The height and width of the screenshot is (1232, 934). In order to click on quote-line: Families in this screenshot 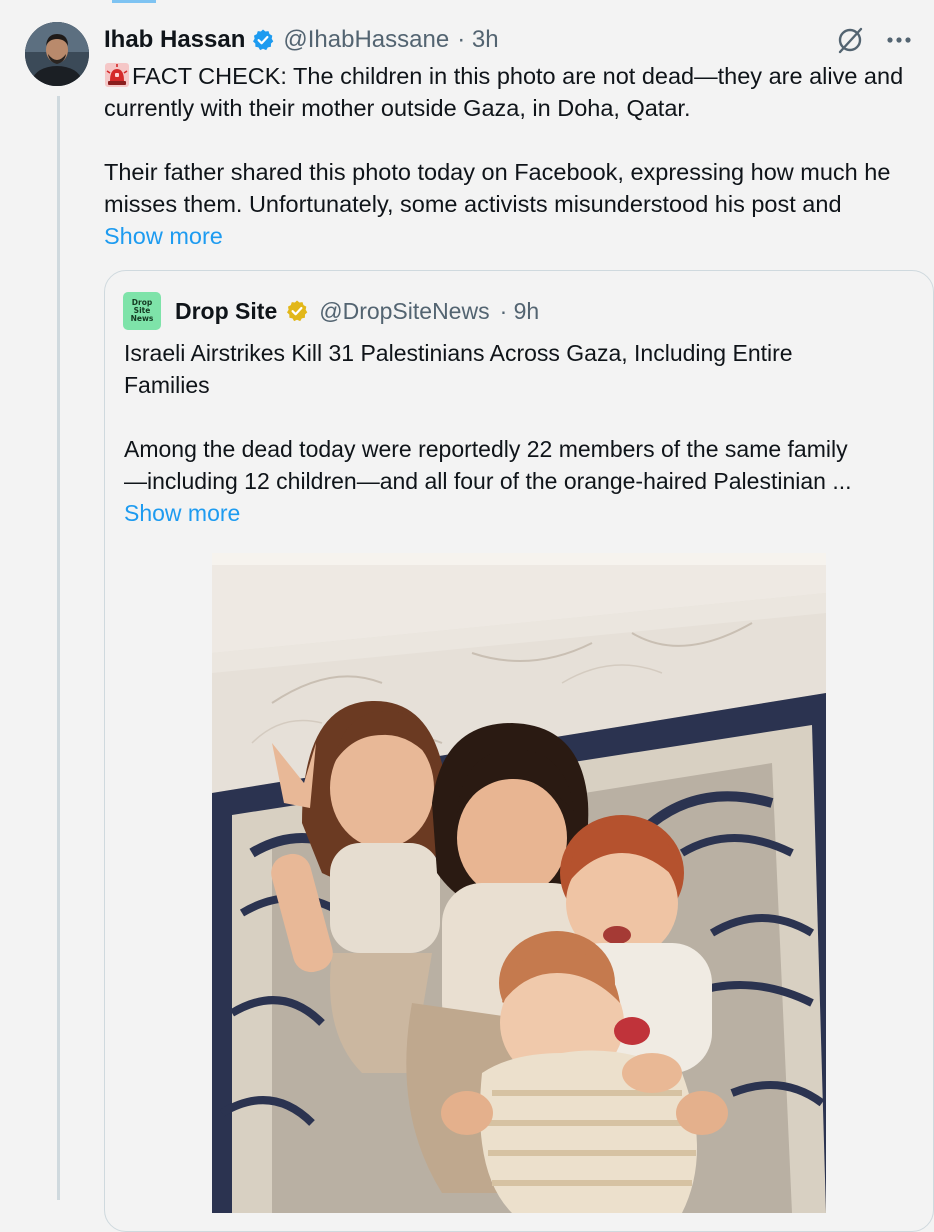, I will do `click(167, 385)`.